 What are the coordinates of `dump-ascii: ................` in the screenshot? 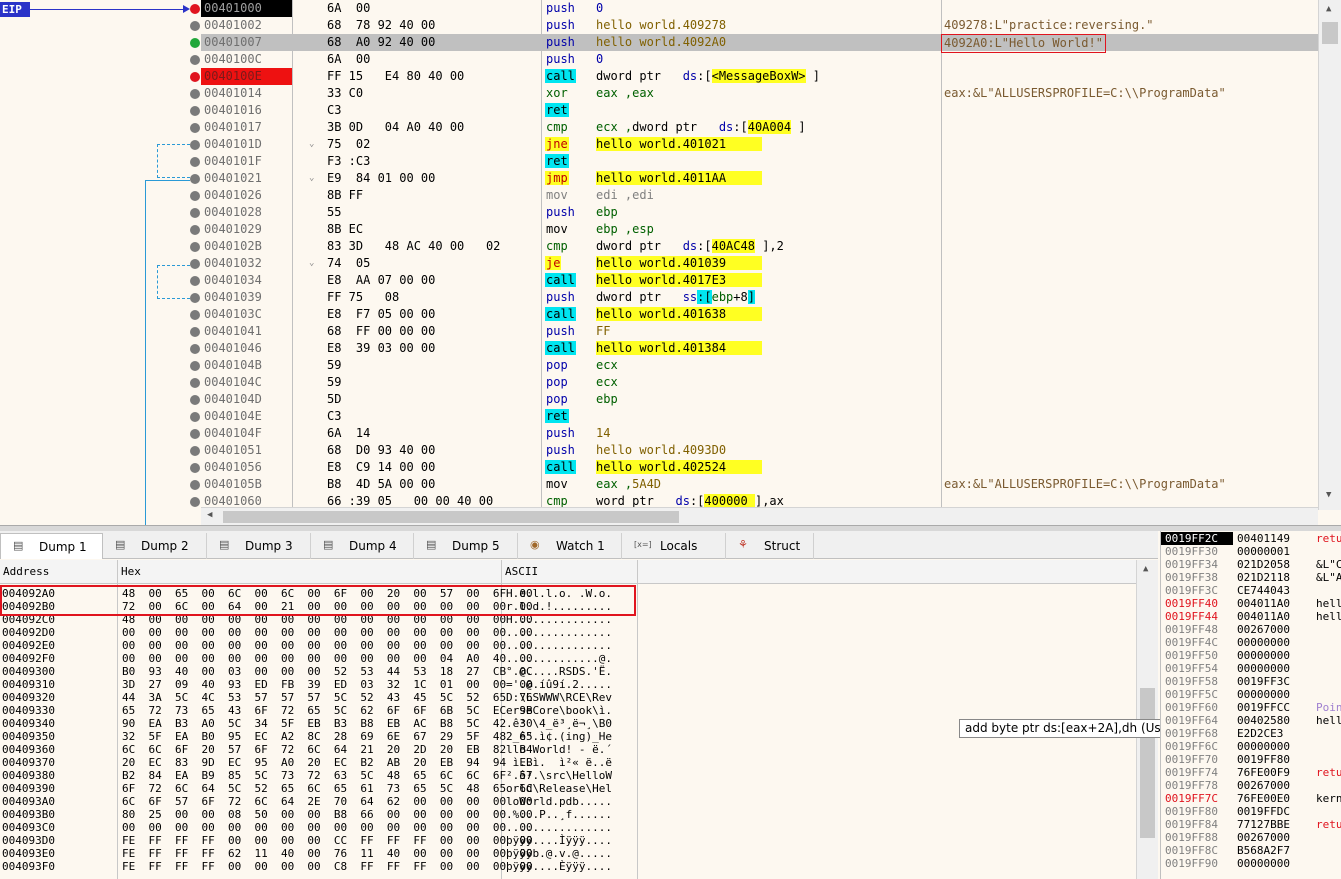 It's located at (559, 632).